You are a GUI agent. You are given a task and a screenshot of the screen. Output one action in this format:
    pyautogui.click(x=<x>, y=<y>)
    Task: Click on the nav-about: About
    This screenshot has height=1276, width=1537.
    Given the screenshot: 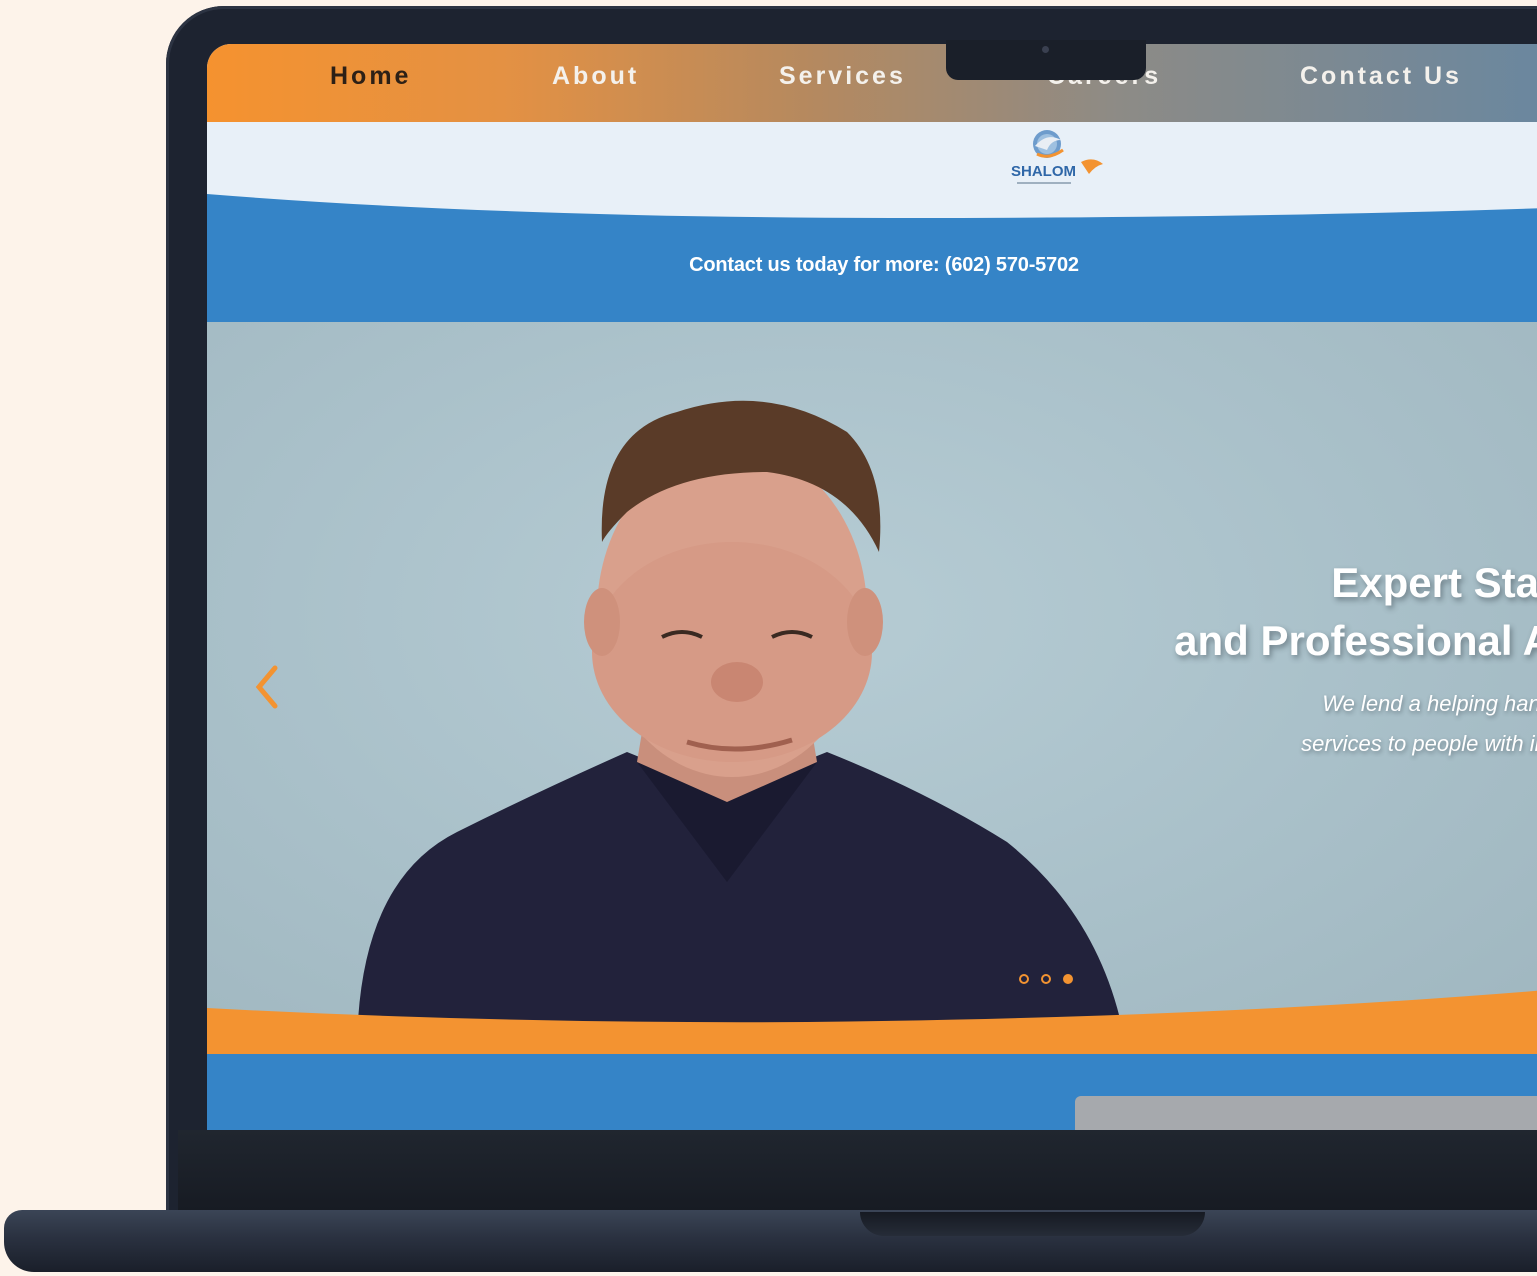 What is the action you would take?
    pyautogui.click(x=595, y=76)
    